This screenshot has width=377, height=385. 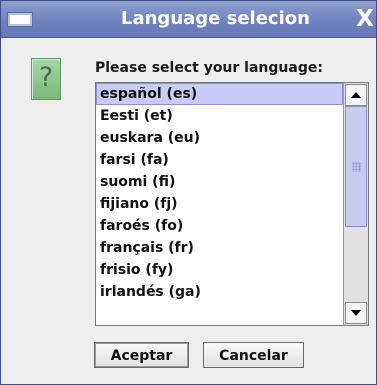 I want to click on language-item-fy: frisio (fy), so click(x=219, y=270).